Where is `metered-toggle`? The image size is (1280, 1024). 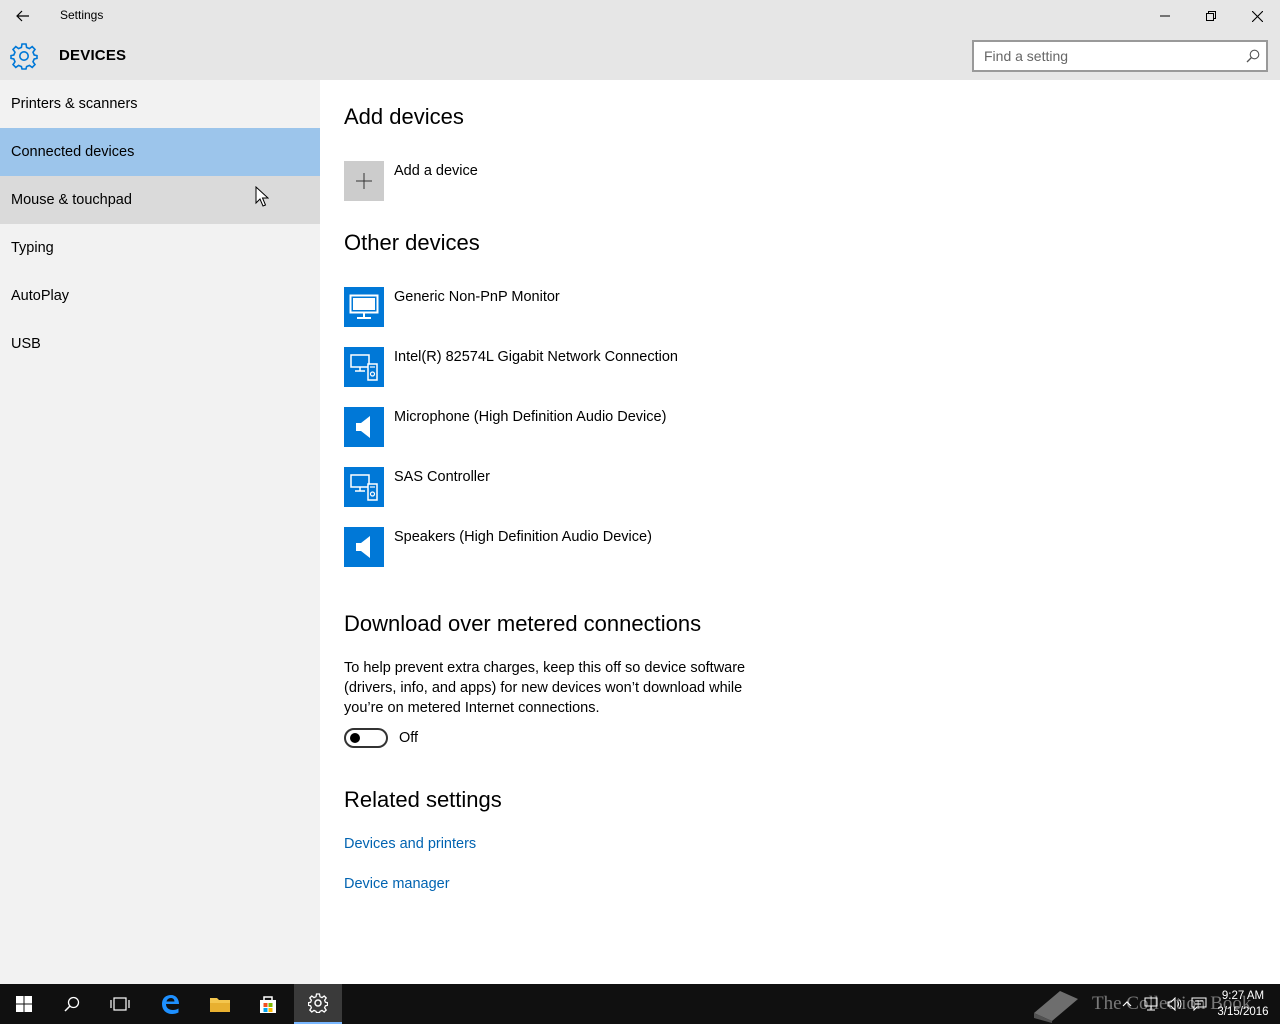
metered-toggle is located at coordinates (366, 738).